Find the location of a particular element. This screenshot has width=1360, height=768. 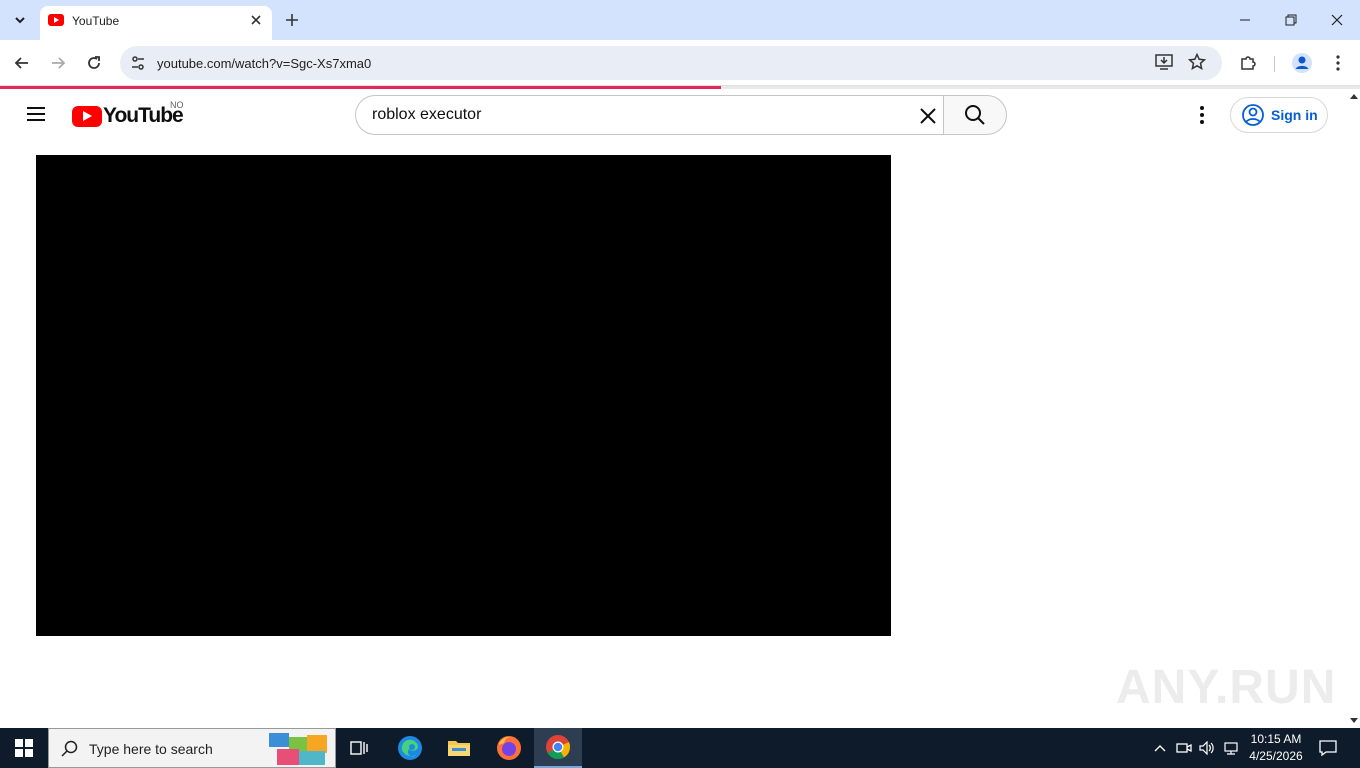

restore-icon is located at coordinates (1291, 20).